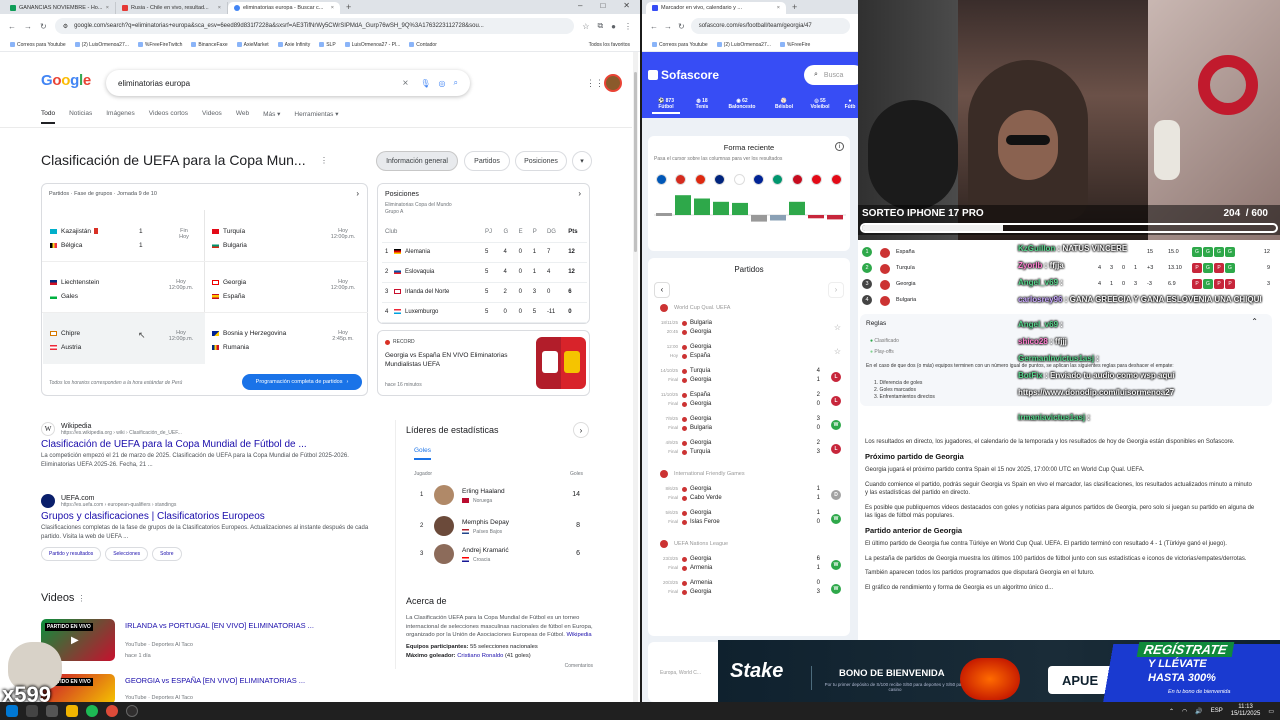 This screenshot has height=720, width=1280. Describe the element at coordinates (1198, 711) in the screenshot. I see `volume-icon: 🔊` at that location.